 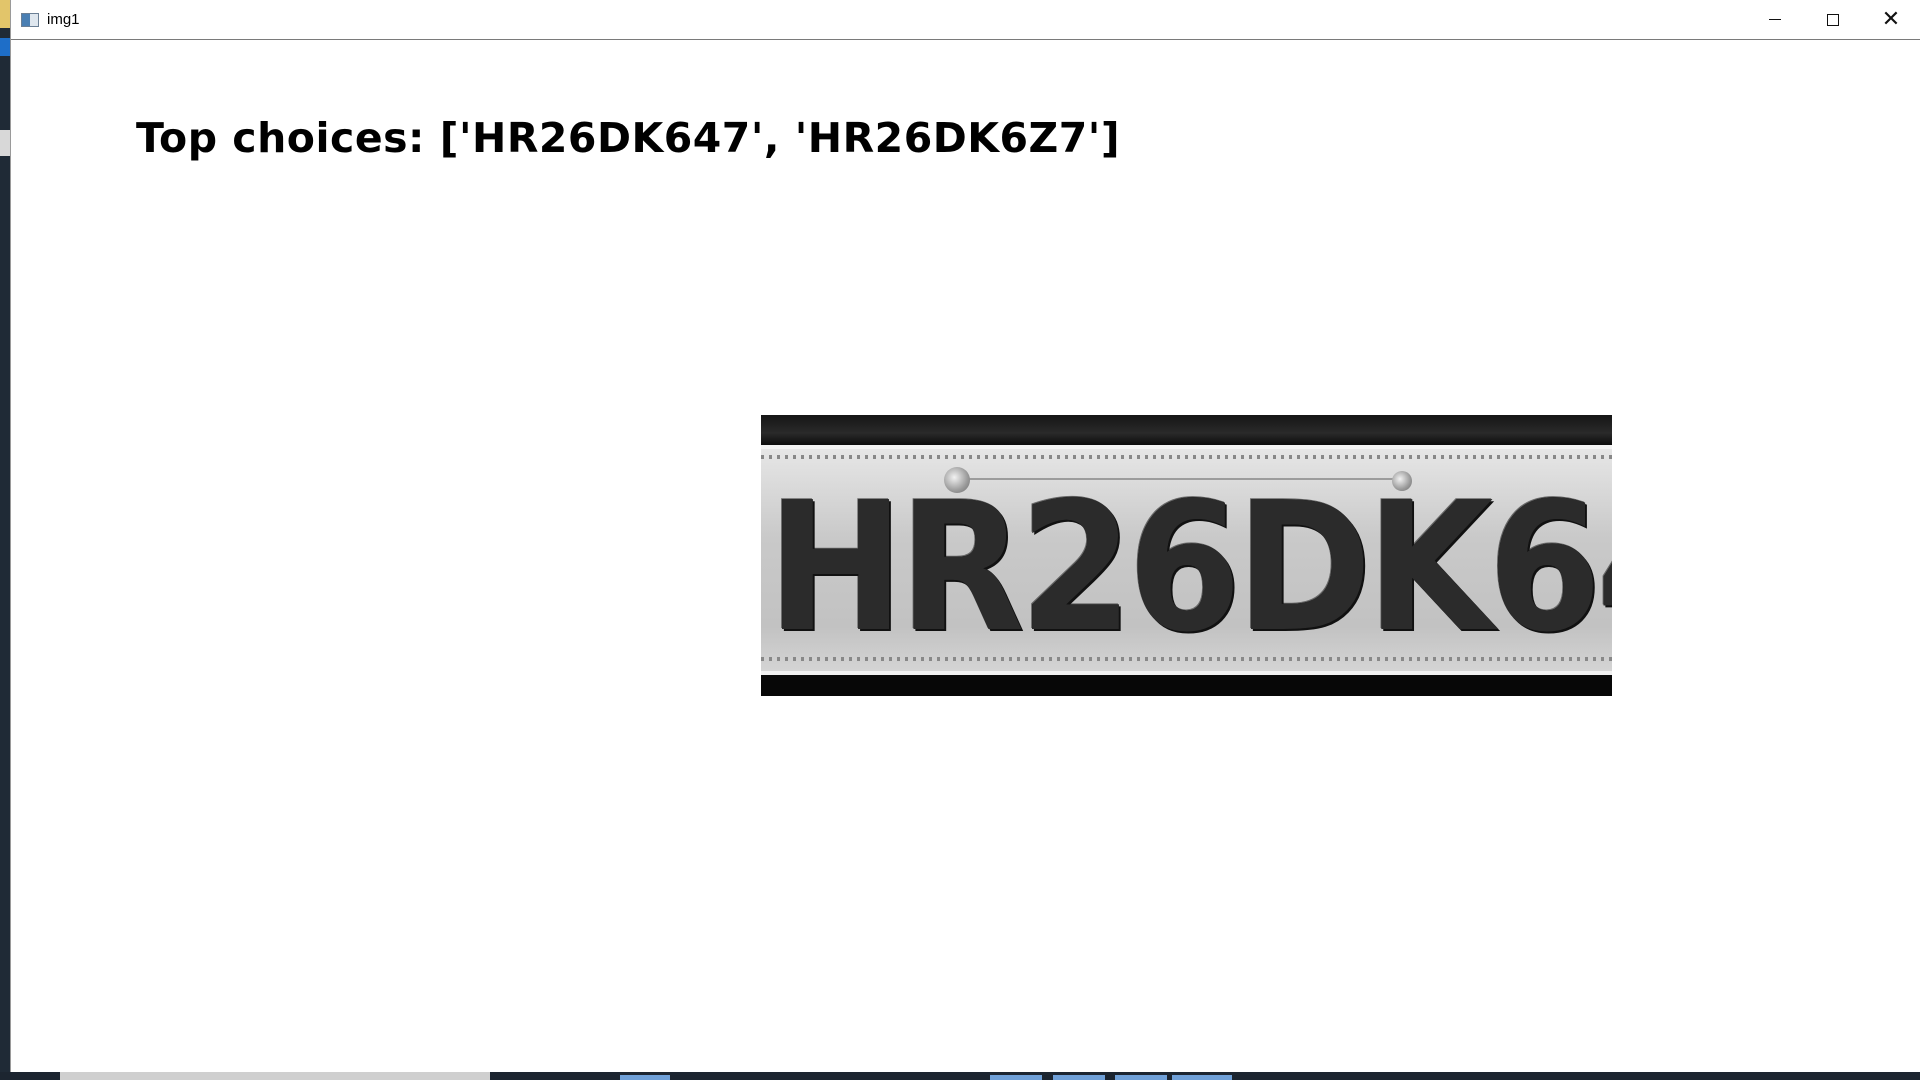 What do you see at coordinates (965, 20) in the screenshot?
I see `title-bar: img1 ✕` at bounding box center [965, 20].